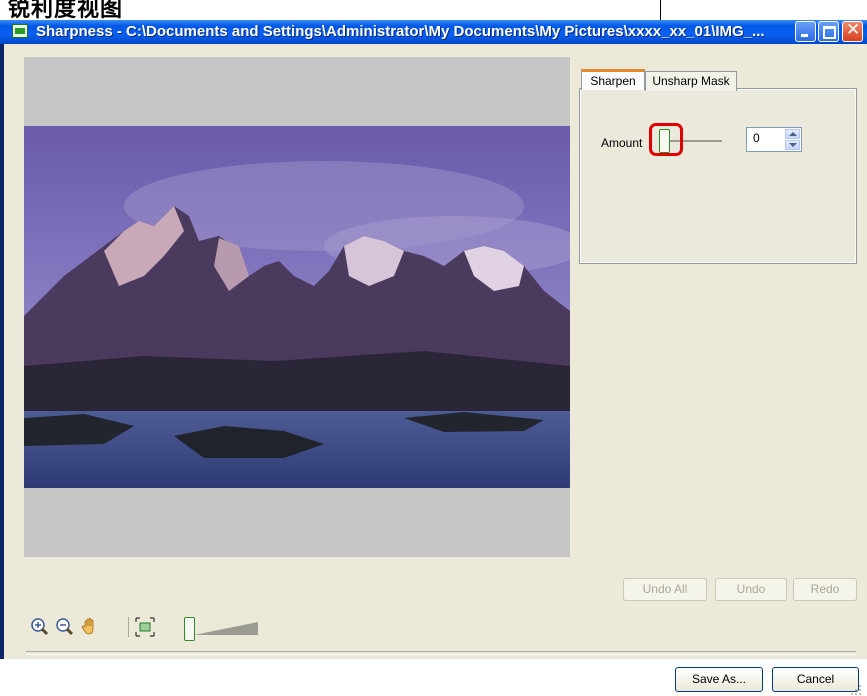  I want to click on spin-down-arrow-icon, so click(792, 145).